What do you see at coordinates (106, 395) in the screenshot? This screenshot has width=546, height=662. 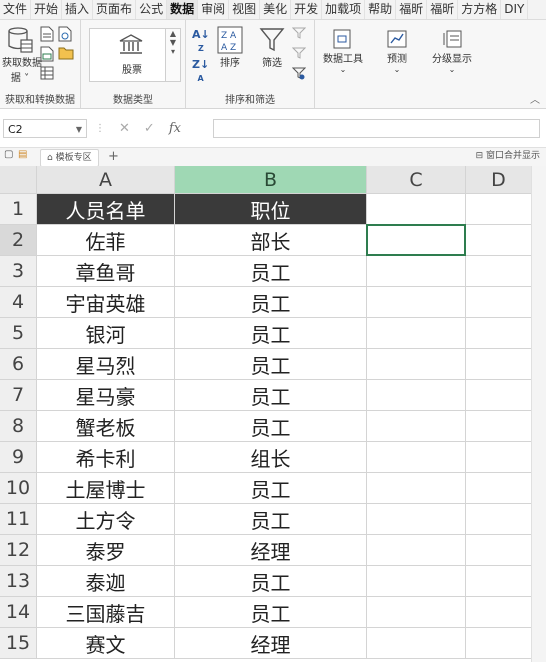 I see `cell-name: 星马豪` at bounding box center [106, 395].